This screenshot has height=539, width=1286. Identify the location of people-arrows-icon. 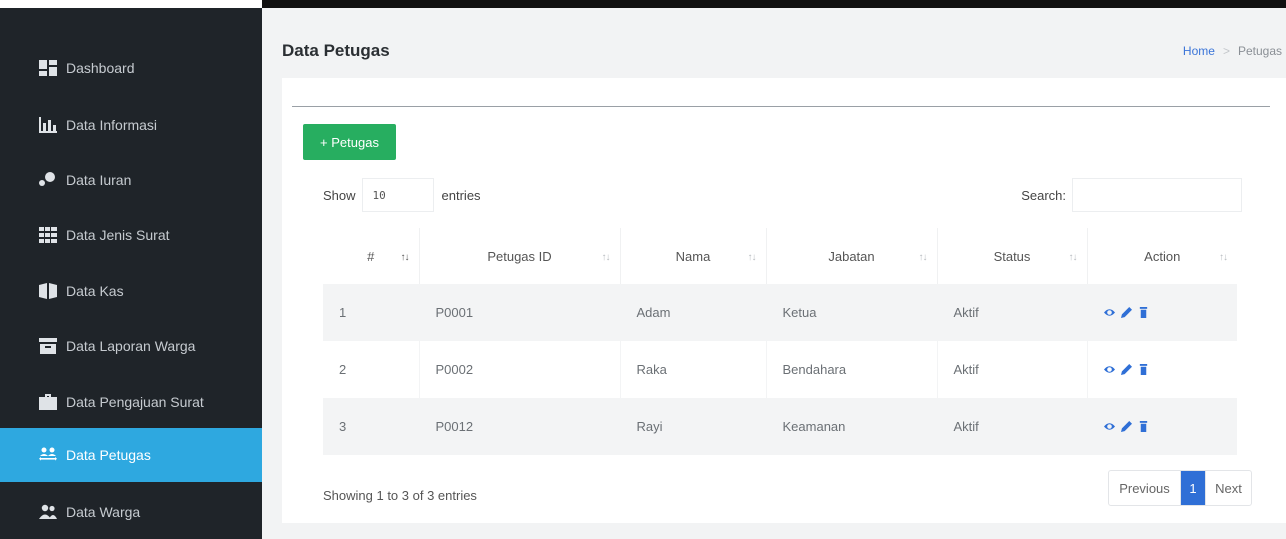
(48, 455).